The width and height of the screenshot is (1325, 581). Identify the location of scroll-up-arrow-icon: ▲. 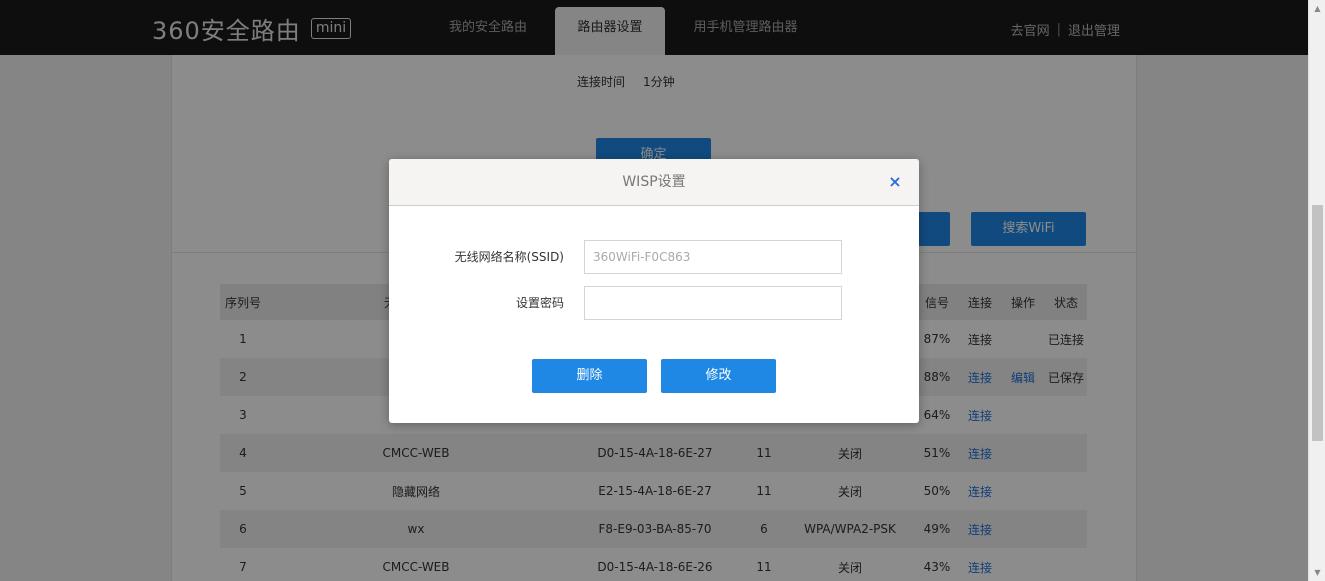
(1317, 8).